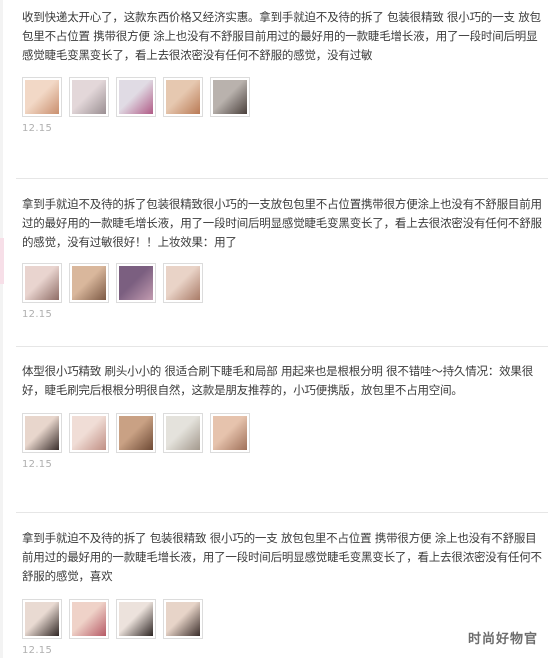  I want to click on watermark-text: 时尚好物官, so click(502, 639).